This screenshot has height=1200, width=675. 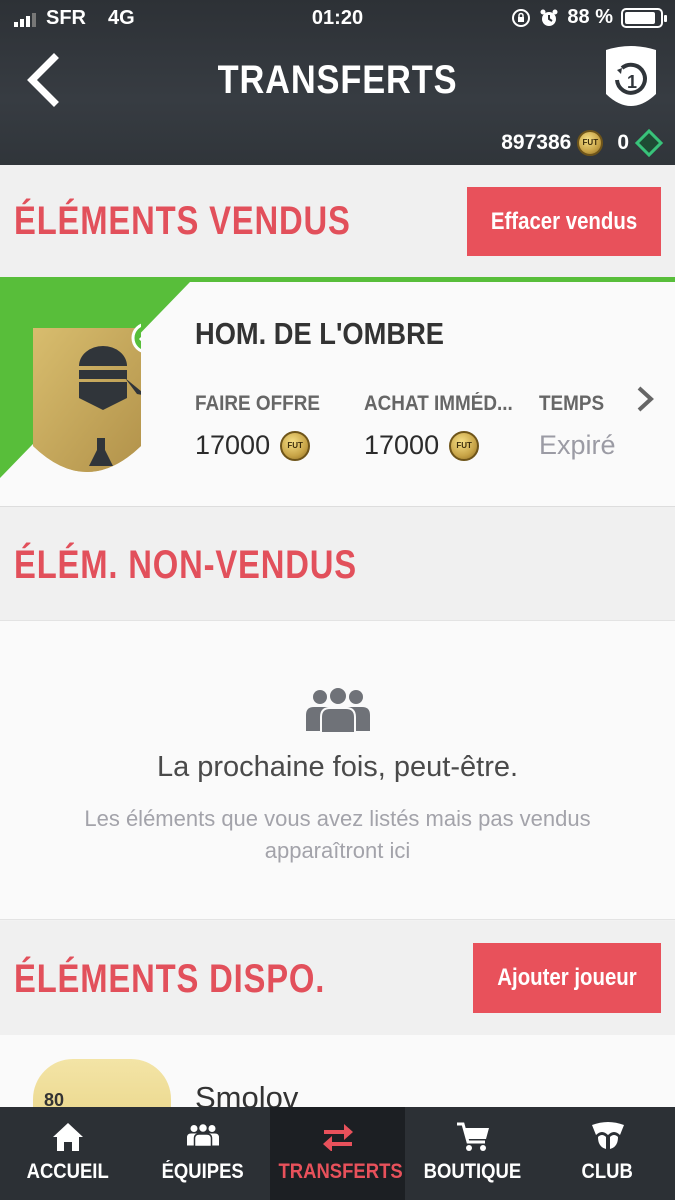 I want to click on svg-text: 1, so click(x=632, y=82).